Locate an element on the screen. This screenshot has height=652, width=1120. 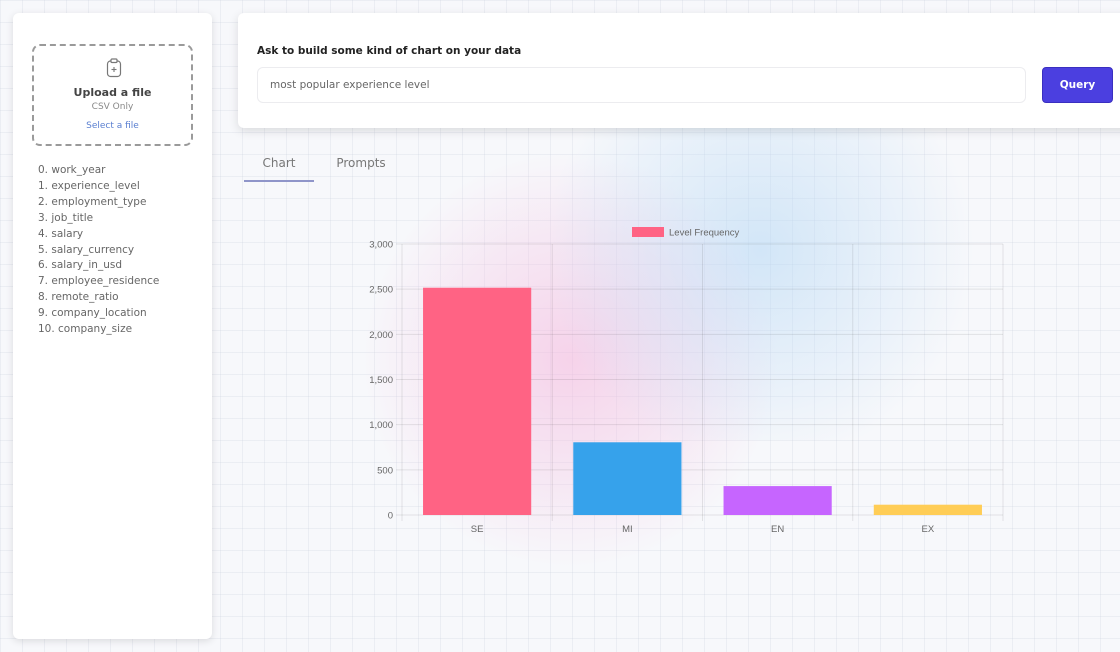
query-button: Query is located at coordinates (1077, 85).